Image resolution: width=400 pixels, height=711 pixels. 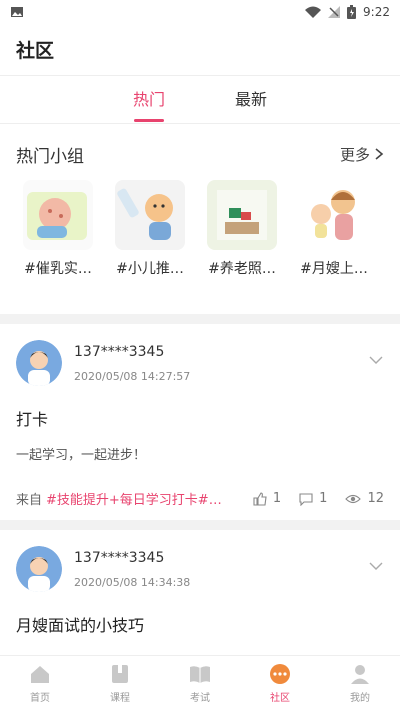 I want to click on post-body: 一起学习，一起进步！, so click(x=81, y=455).